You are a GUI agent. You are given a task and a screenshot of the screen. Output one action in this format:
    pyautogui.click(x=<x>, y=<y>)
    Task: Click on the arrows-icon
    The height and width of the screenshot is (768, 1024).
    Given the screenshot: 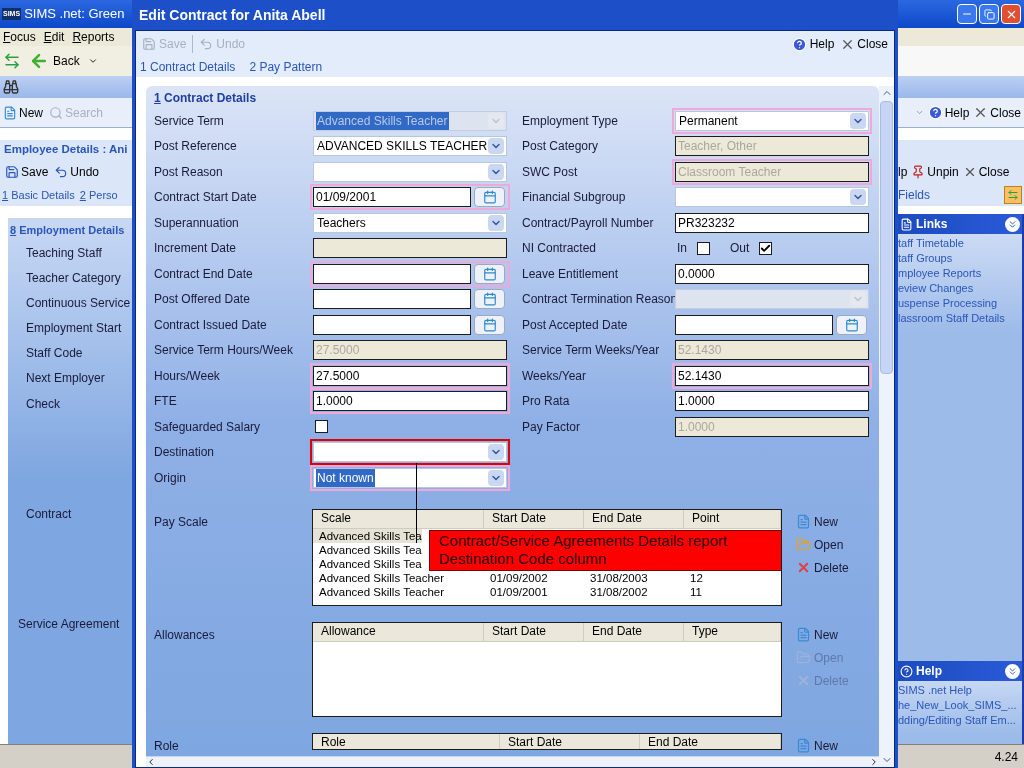 What is the action you would take?
    pyautogui.click(x=12, y=61)
    